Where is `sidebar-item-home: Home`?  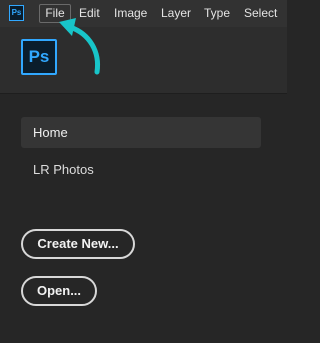 sidebar-item-home: Home is located at coordinates (141, 132).